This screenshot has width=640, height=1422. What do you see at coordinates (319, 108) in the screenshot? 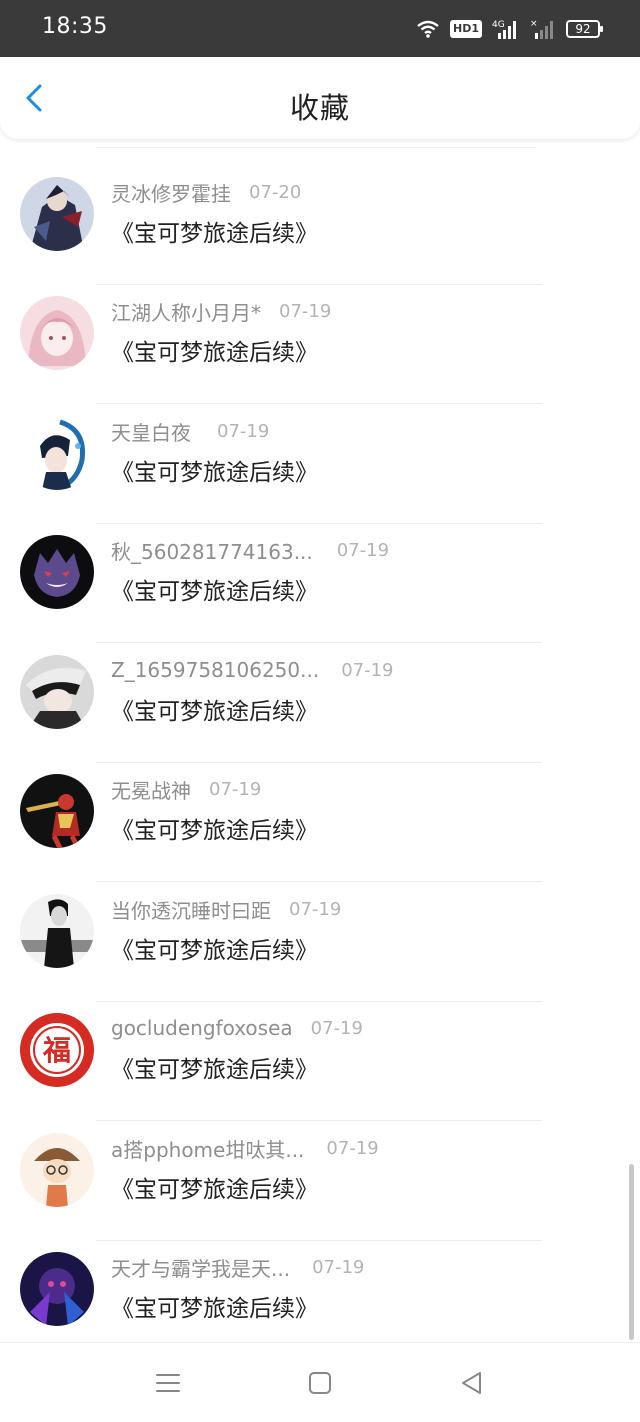
I see `page-title: 收藏` at bounding box center [319, 108].